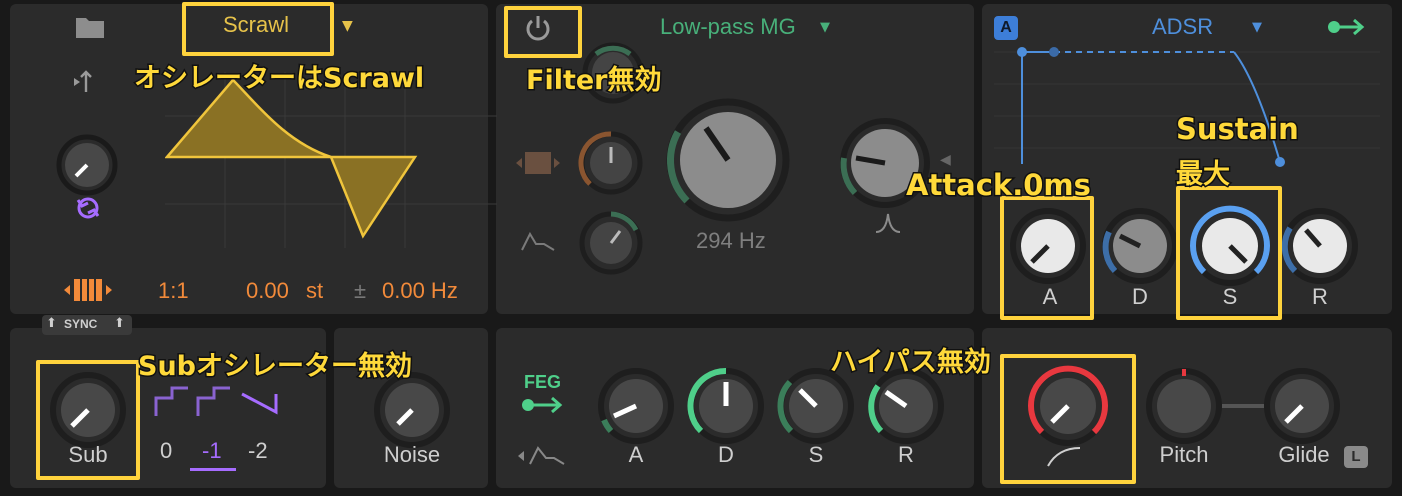 The height and width of the screenshot is (496, 1402). I want to click on ratio-value: 1:1, so click(173, 291).